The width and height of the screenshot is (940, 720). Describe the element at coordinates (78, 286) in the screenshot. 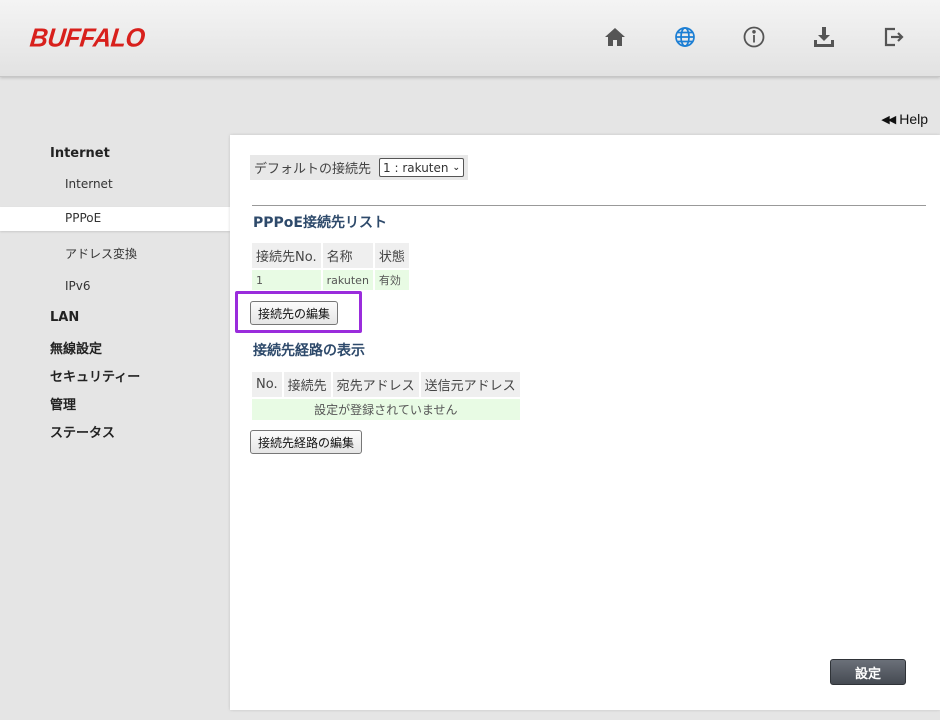

I see `sidebar-item-ipv6: IPv6` at that location.